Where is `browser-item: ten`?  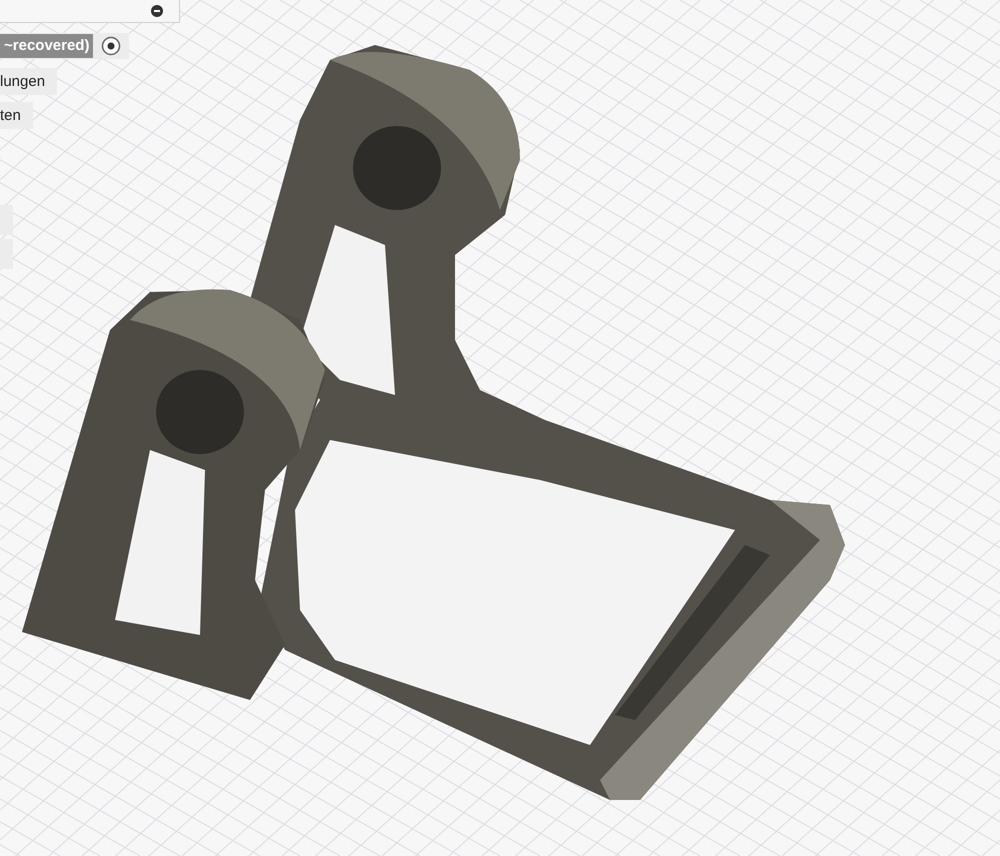 browser-item: ten is located at coordinates (16, 115).